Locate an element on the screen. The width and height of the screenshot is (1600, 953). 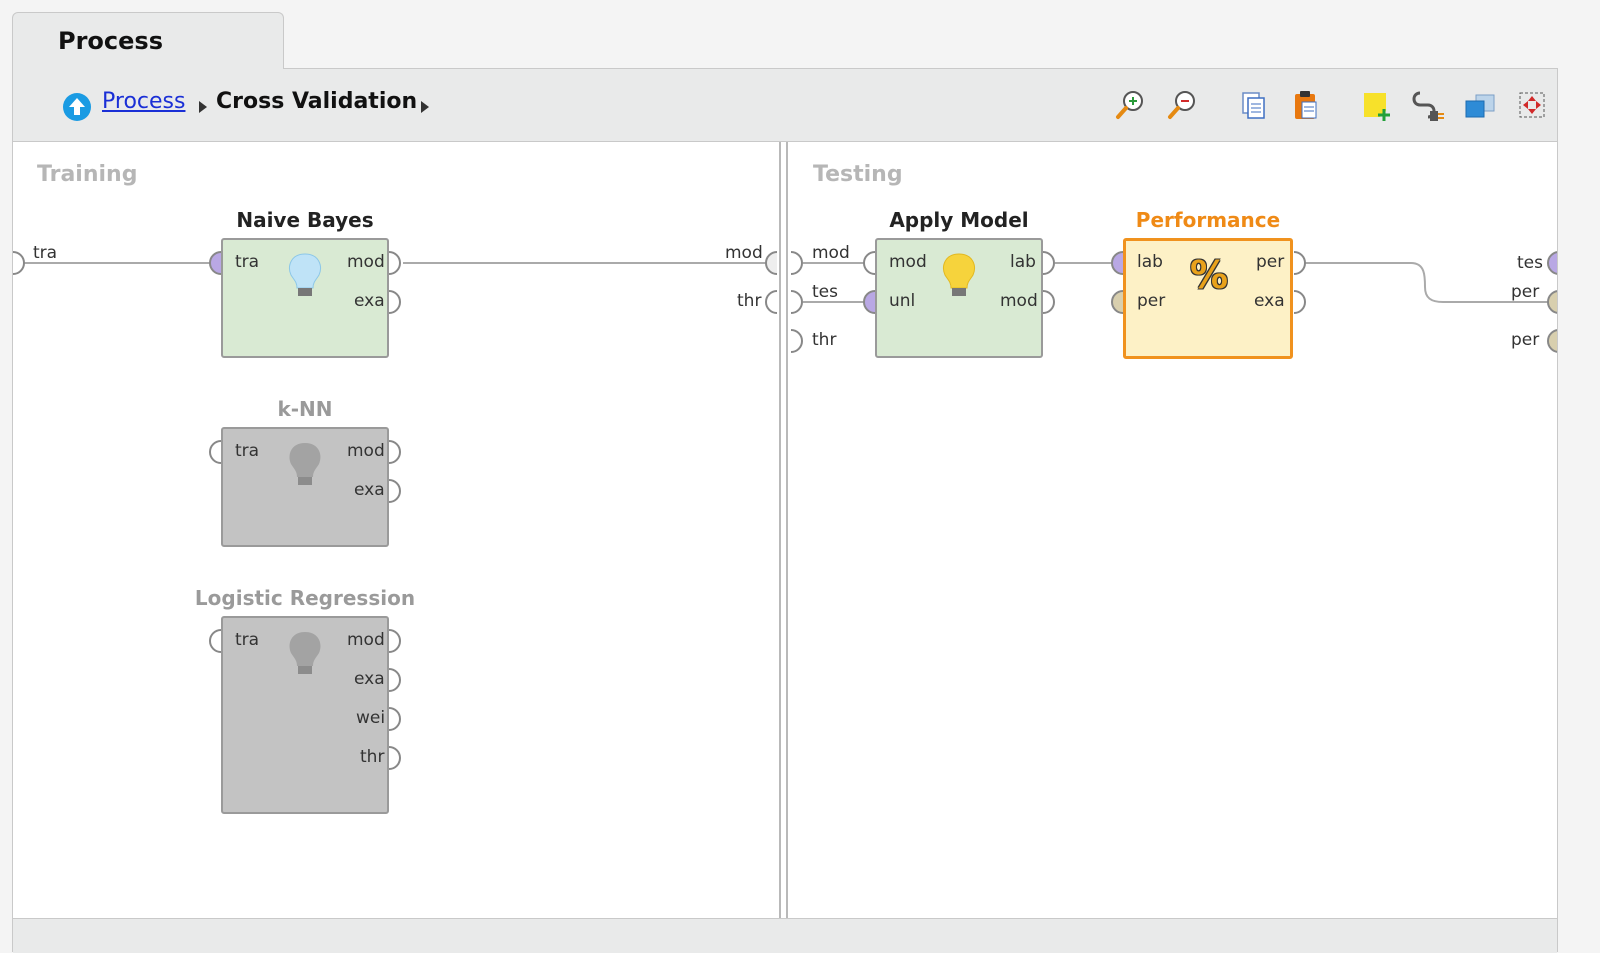
breadcrumb-separator-icon is located at coordinates (203, 107).